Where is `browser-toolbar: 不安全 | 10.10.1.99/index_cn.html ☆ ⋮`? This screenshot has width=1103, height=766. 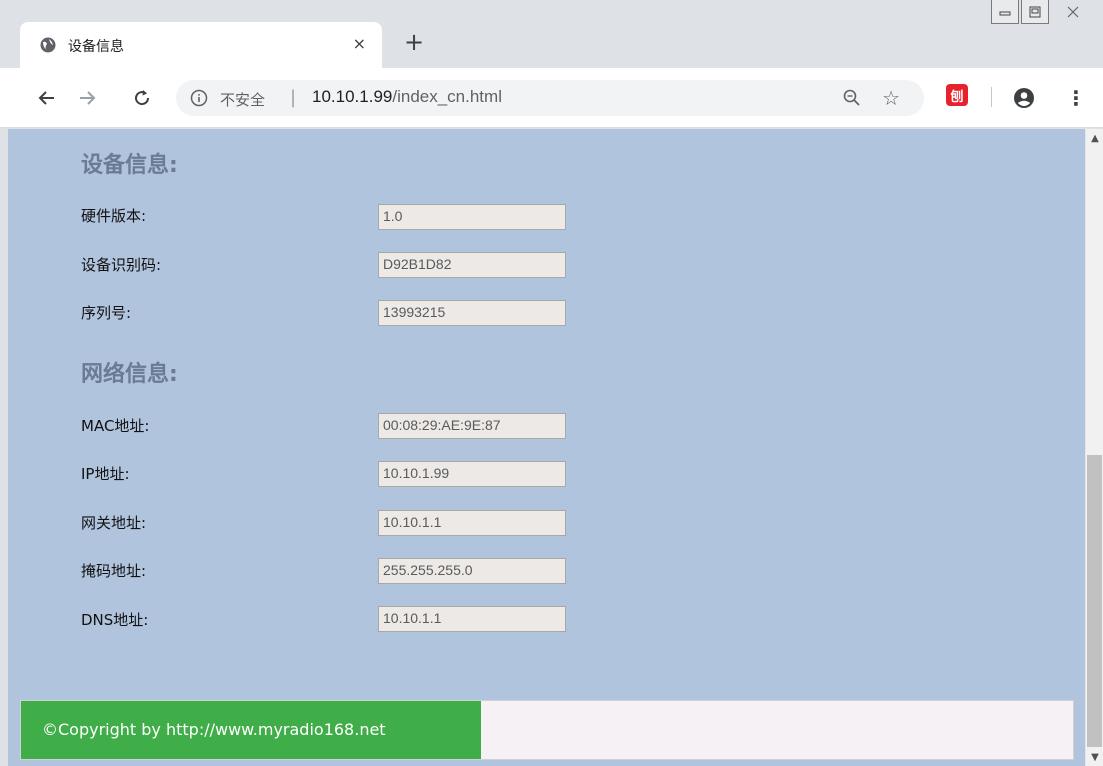 browser-toolbar: 不安全 | 10.10.1.99/index_cn.html ☆ ⋮ is located at coordinates (551, 98).